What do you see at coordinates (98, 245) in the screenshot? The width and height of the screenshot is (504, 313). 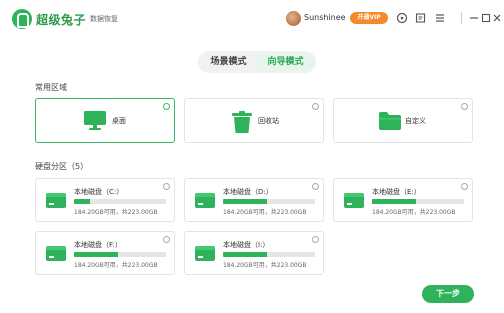 I see `disk-name: 本地磁盘（F:）` at bounding box center [98, 245].